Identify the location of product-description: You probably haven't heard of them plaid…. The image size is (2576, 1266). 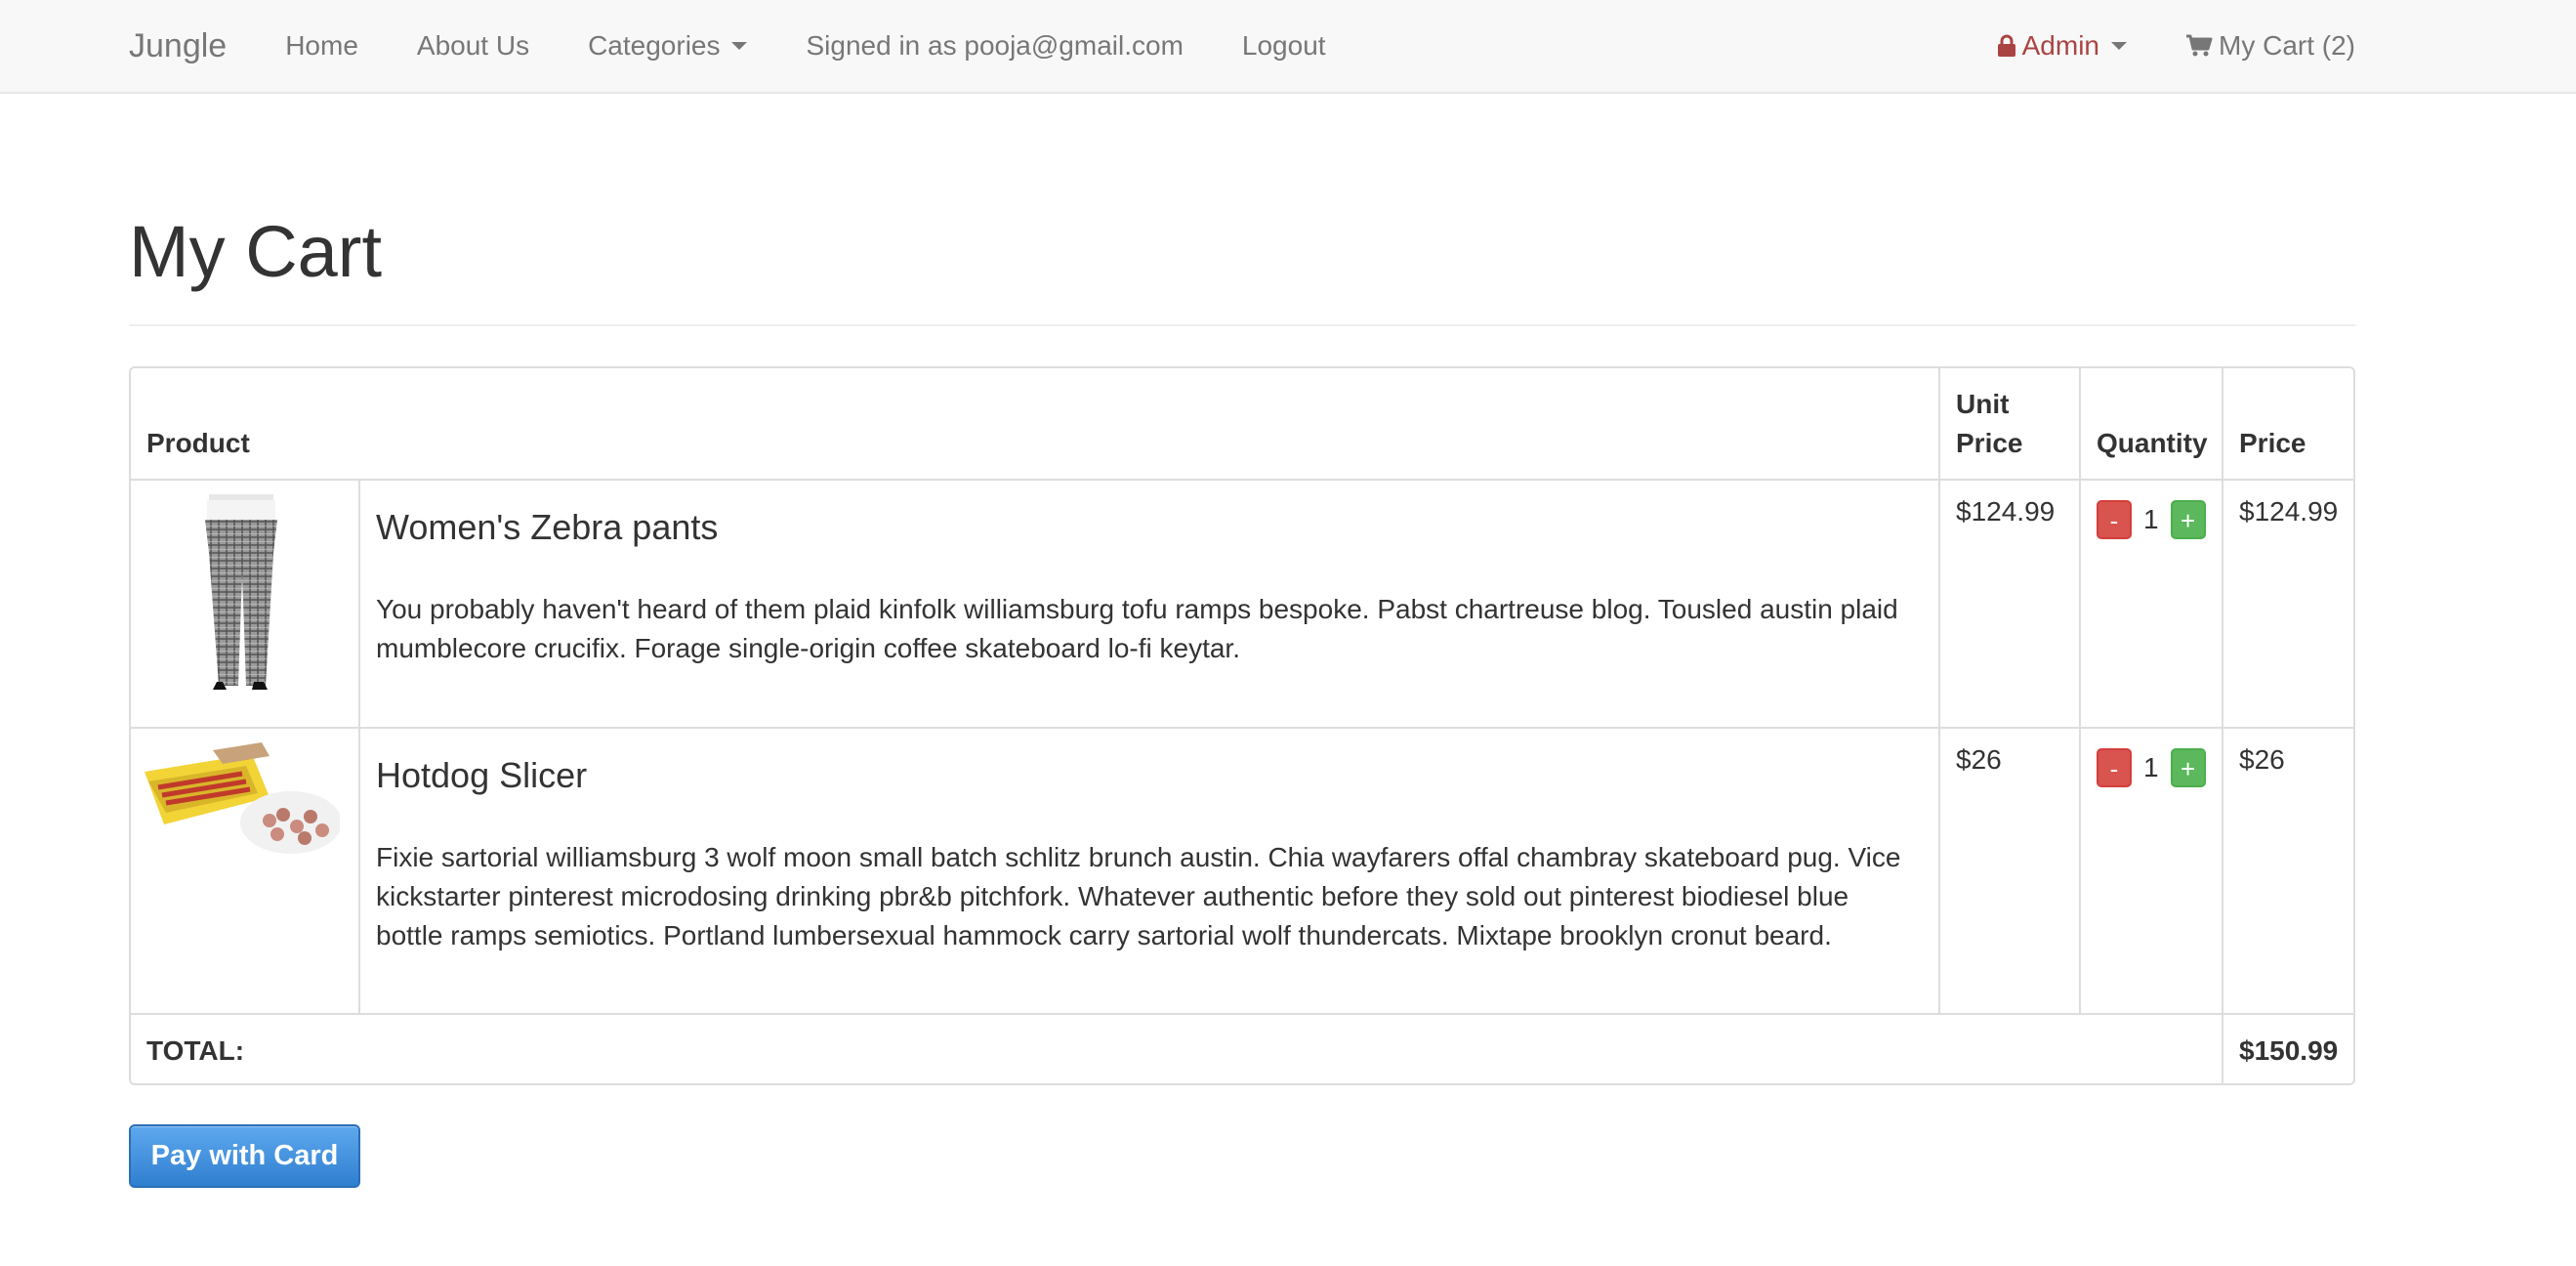
(1137, 628).